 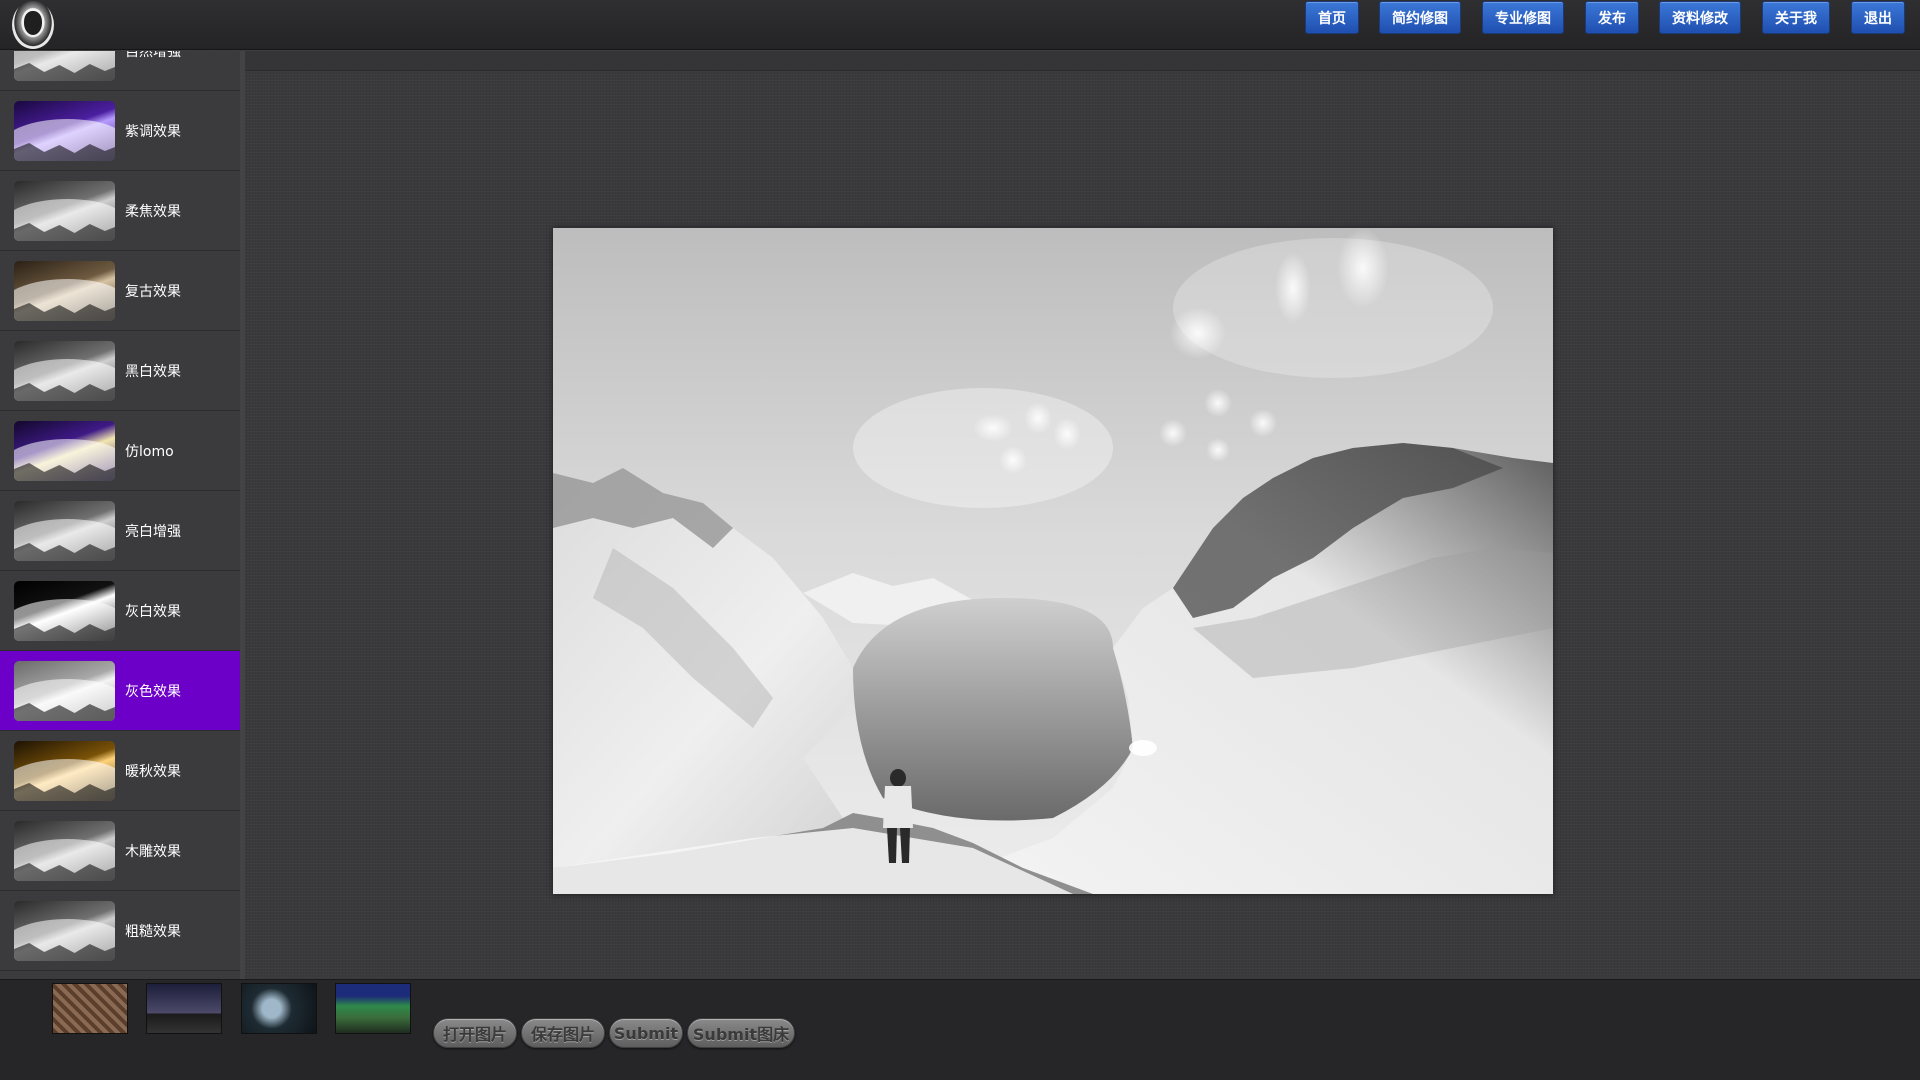 What do you see at coordinates (475, 1033) in the screenshot?
I see `open-image-button: 打开图片` at bounding box center [475, 1033].